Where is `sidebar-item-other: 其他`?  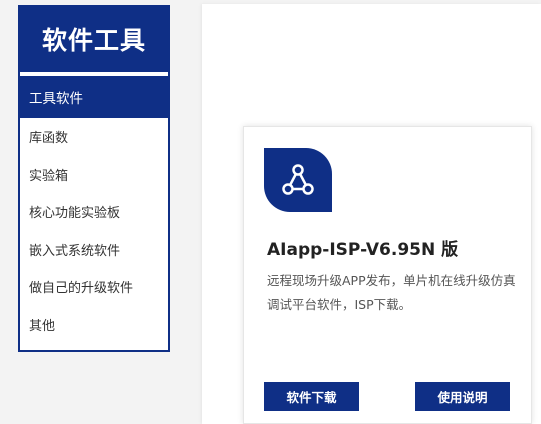
sidebar-item-other: 其他 is located at coordinates (94, 325).